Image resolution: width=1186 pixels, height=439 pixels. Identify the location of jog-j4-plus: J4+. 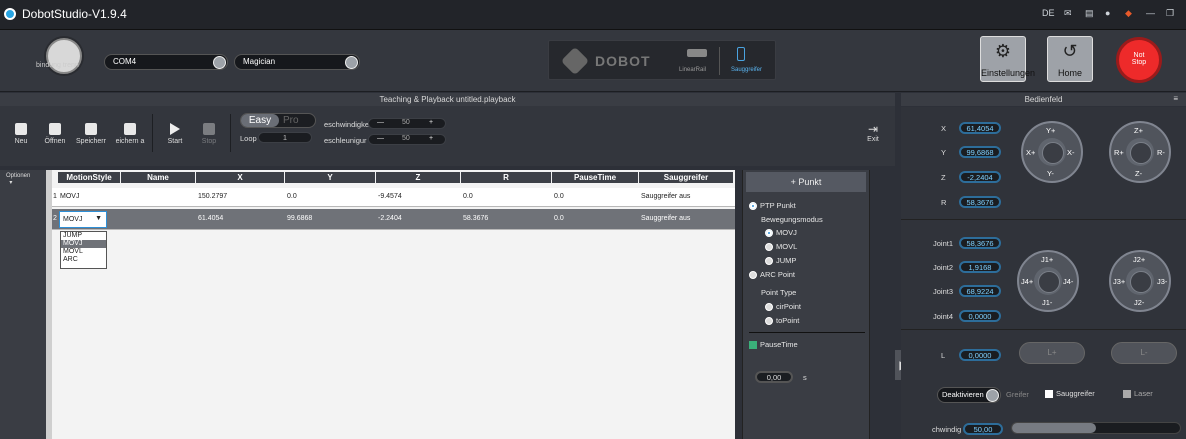
(1027, 281).